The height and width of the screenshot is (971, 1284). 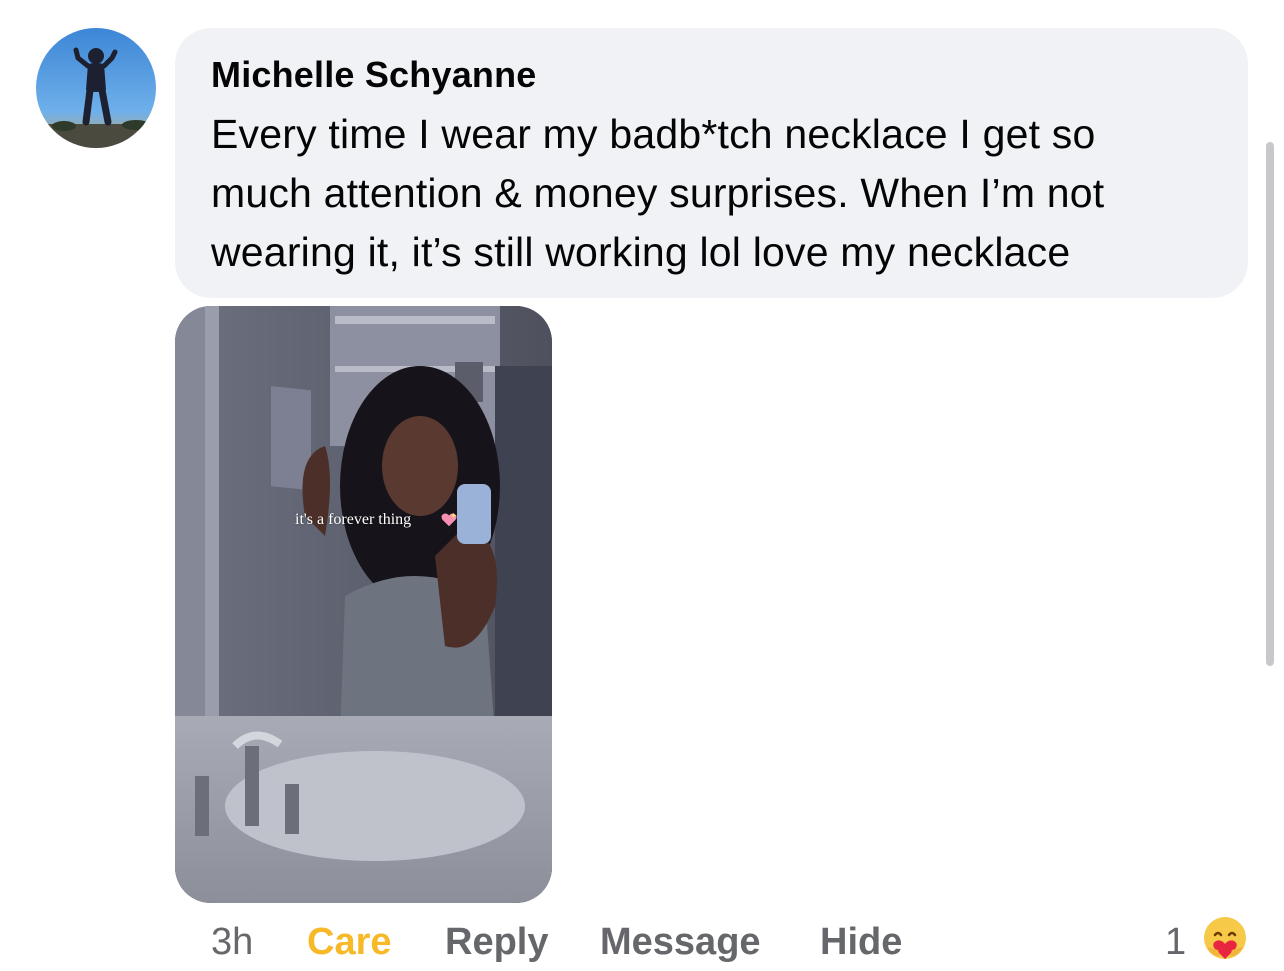 I want to click on reply-button: Reply, so click(x=496, y=942).